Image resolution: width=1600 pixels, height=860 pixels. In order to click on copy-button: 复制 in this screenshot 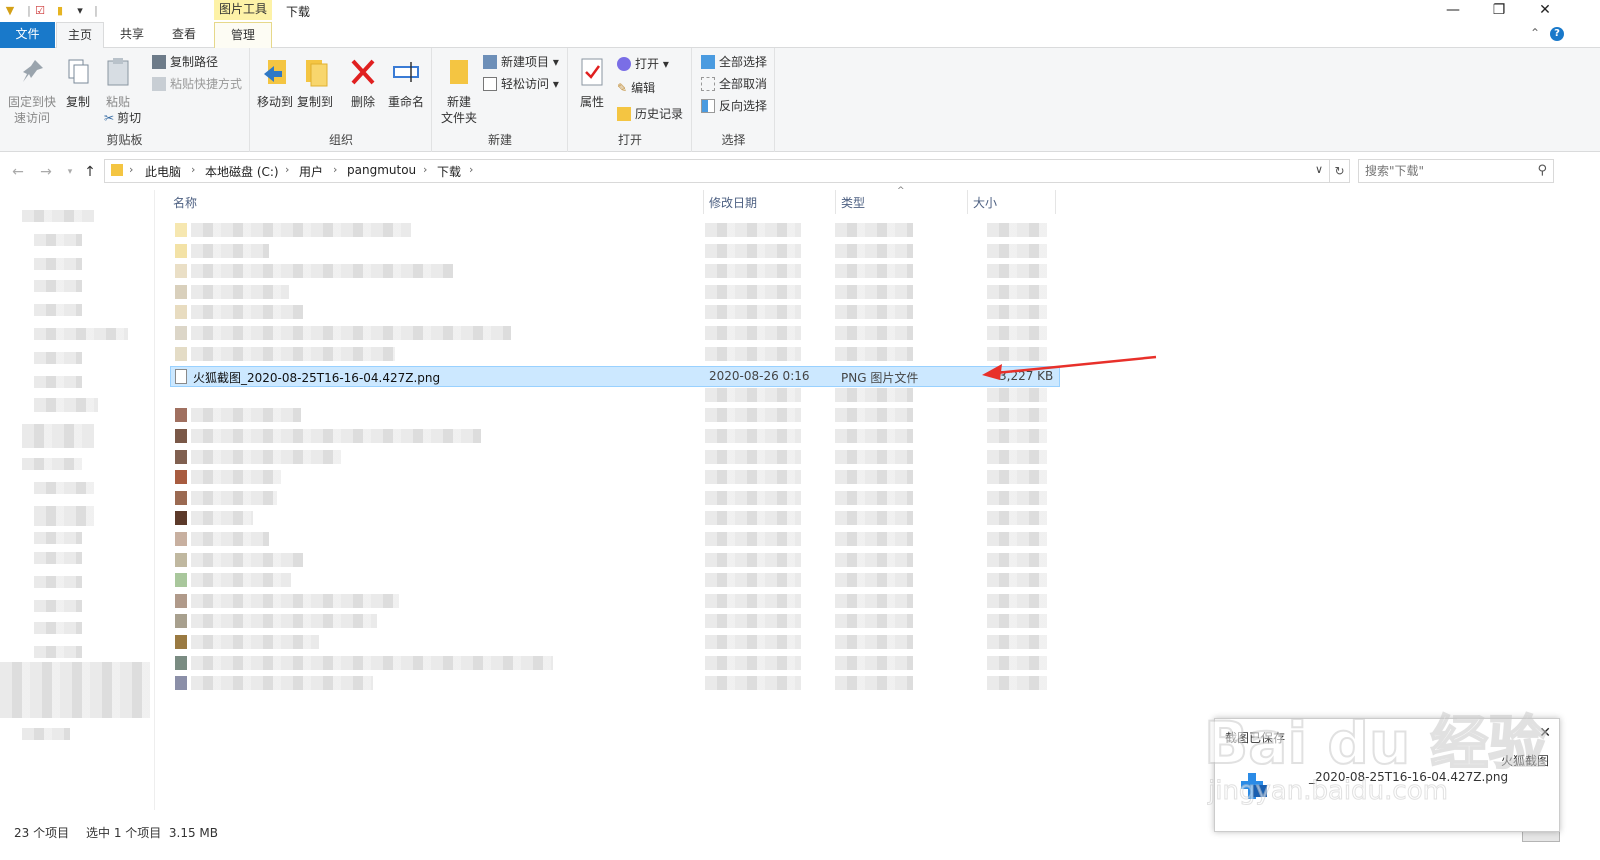, I will do `click(78, 83)`.